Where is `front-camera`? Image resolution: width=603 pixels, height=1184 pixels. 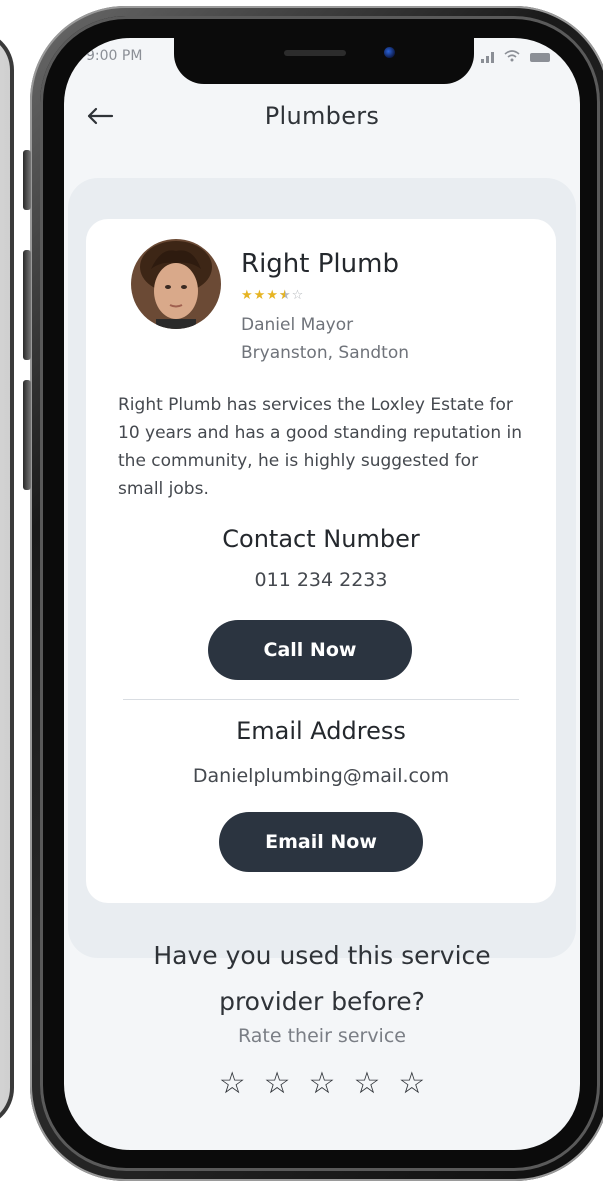
front-camera is located at coordinates (389, 52).